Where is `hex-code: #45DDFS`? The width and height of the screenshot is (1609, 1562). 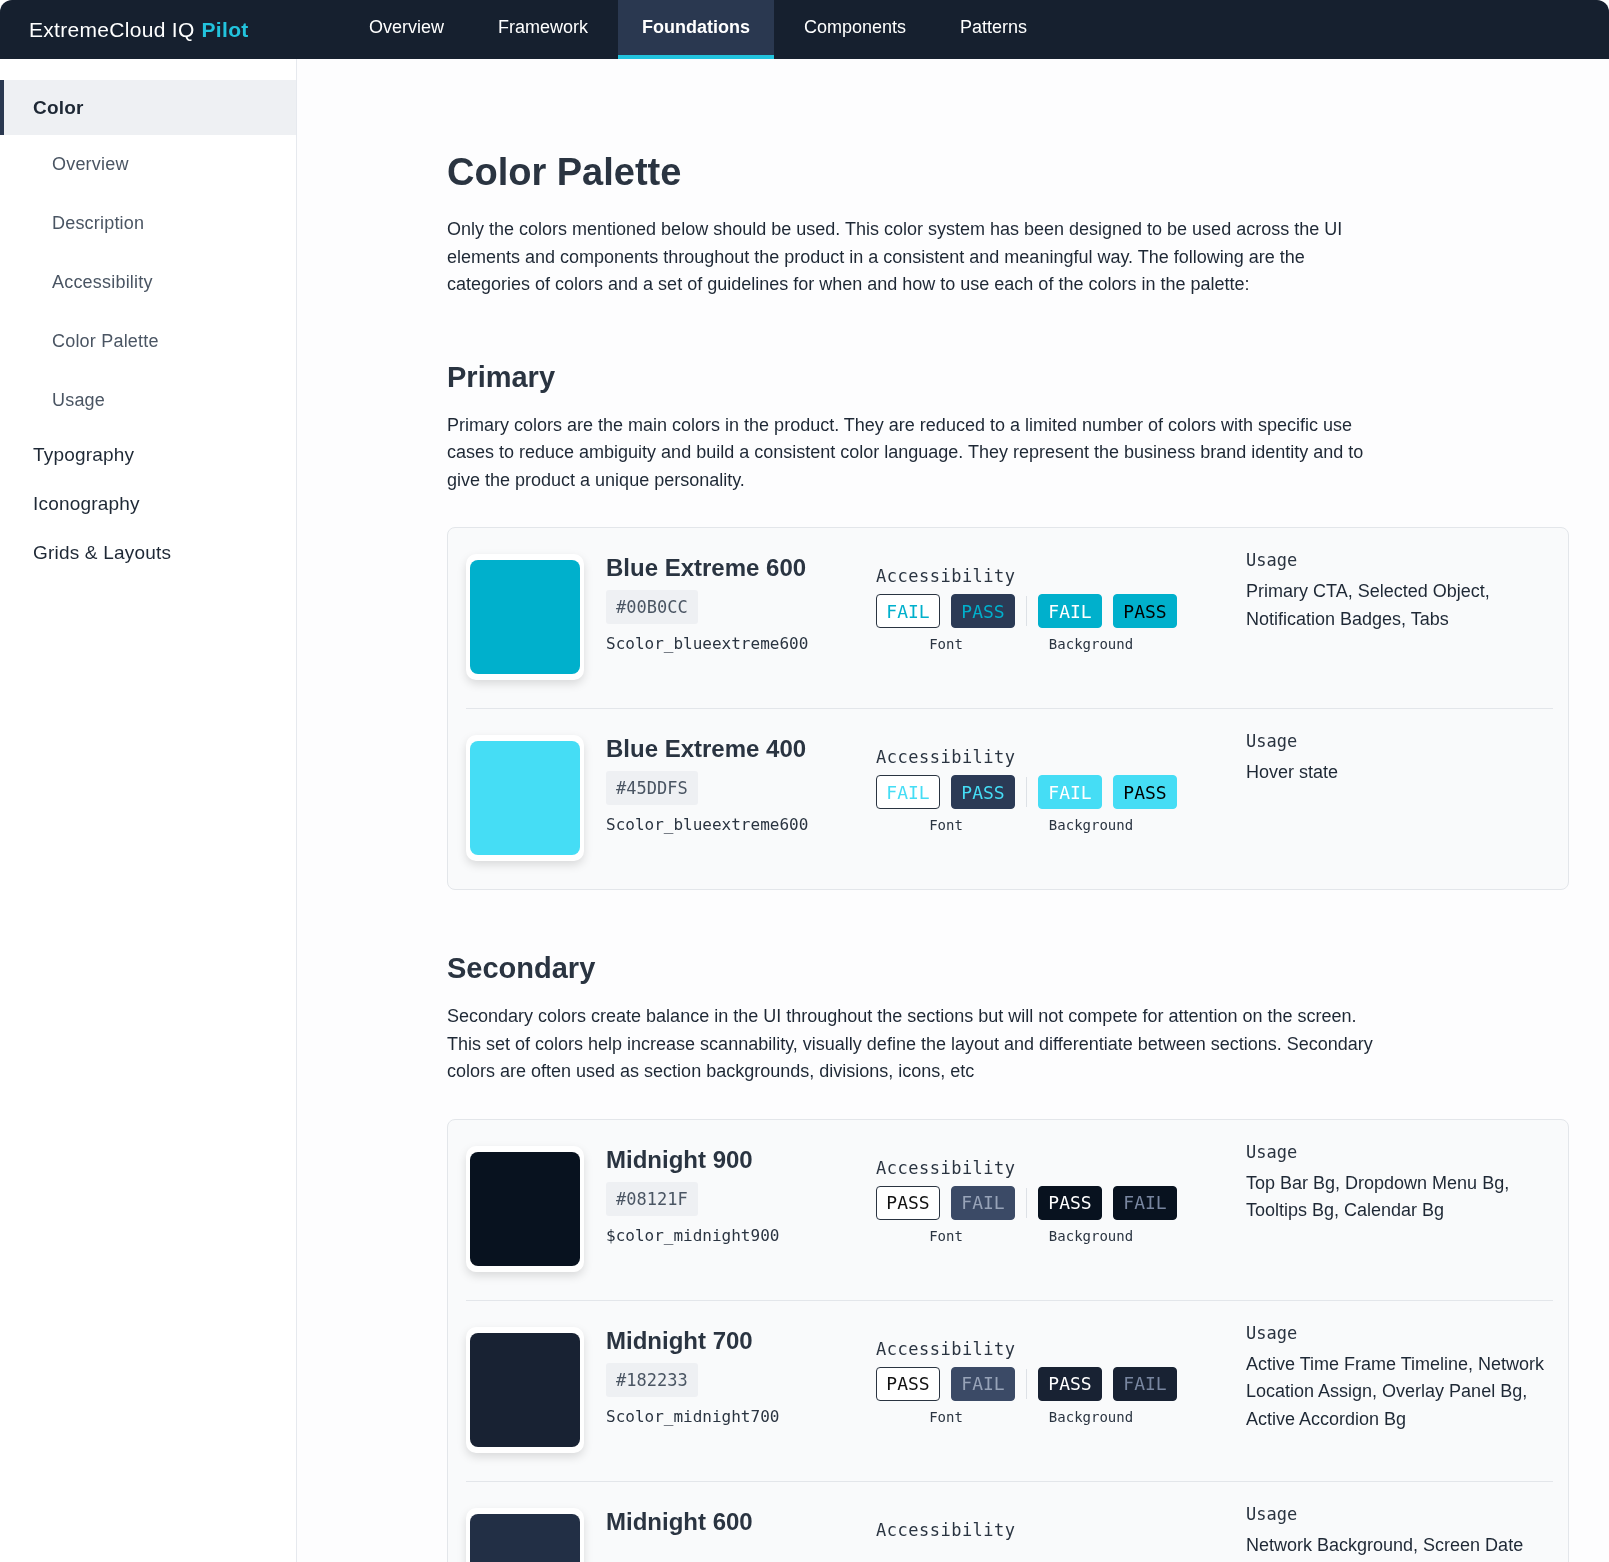
hex-code: #45DDFS is located at coordinates (652, 788).